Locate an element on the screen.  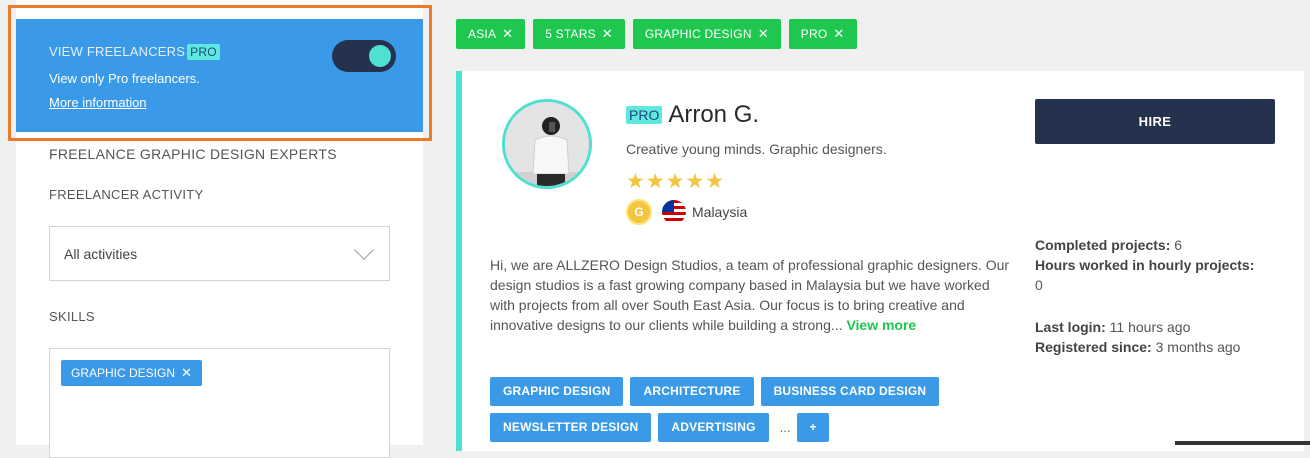
avatar-photo is located at coordinates (547, 144).